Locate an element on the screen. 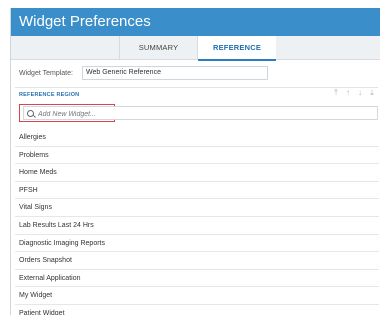 The width and height of the screenshot is (380, 315). widget-template-row: Widget Template: Web Generic Reference is located at coordinates (195, 74).